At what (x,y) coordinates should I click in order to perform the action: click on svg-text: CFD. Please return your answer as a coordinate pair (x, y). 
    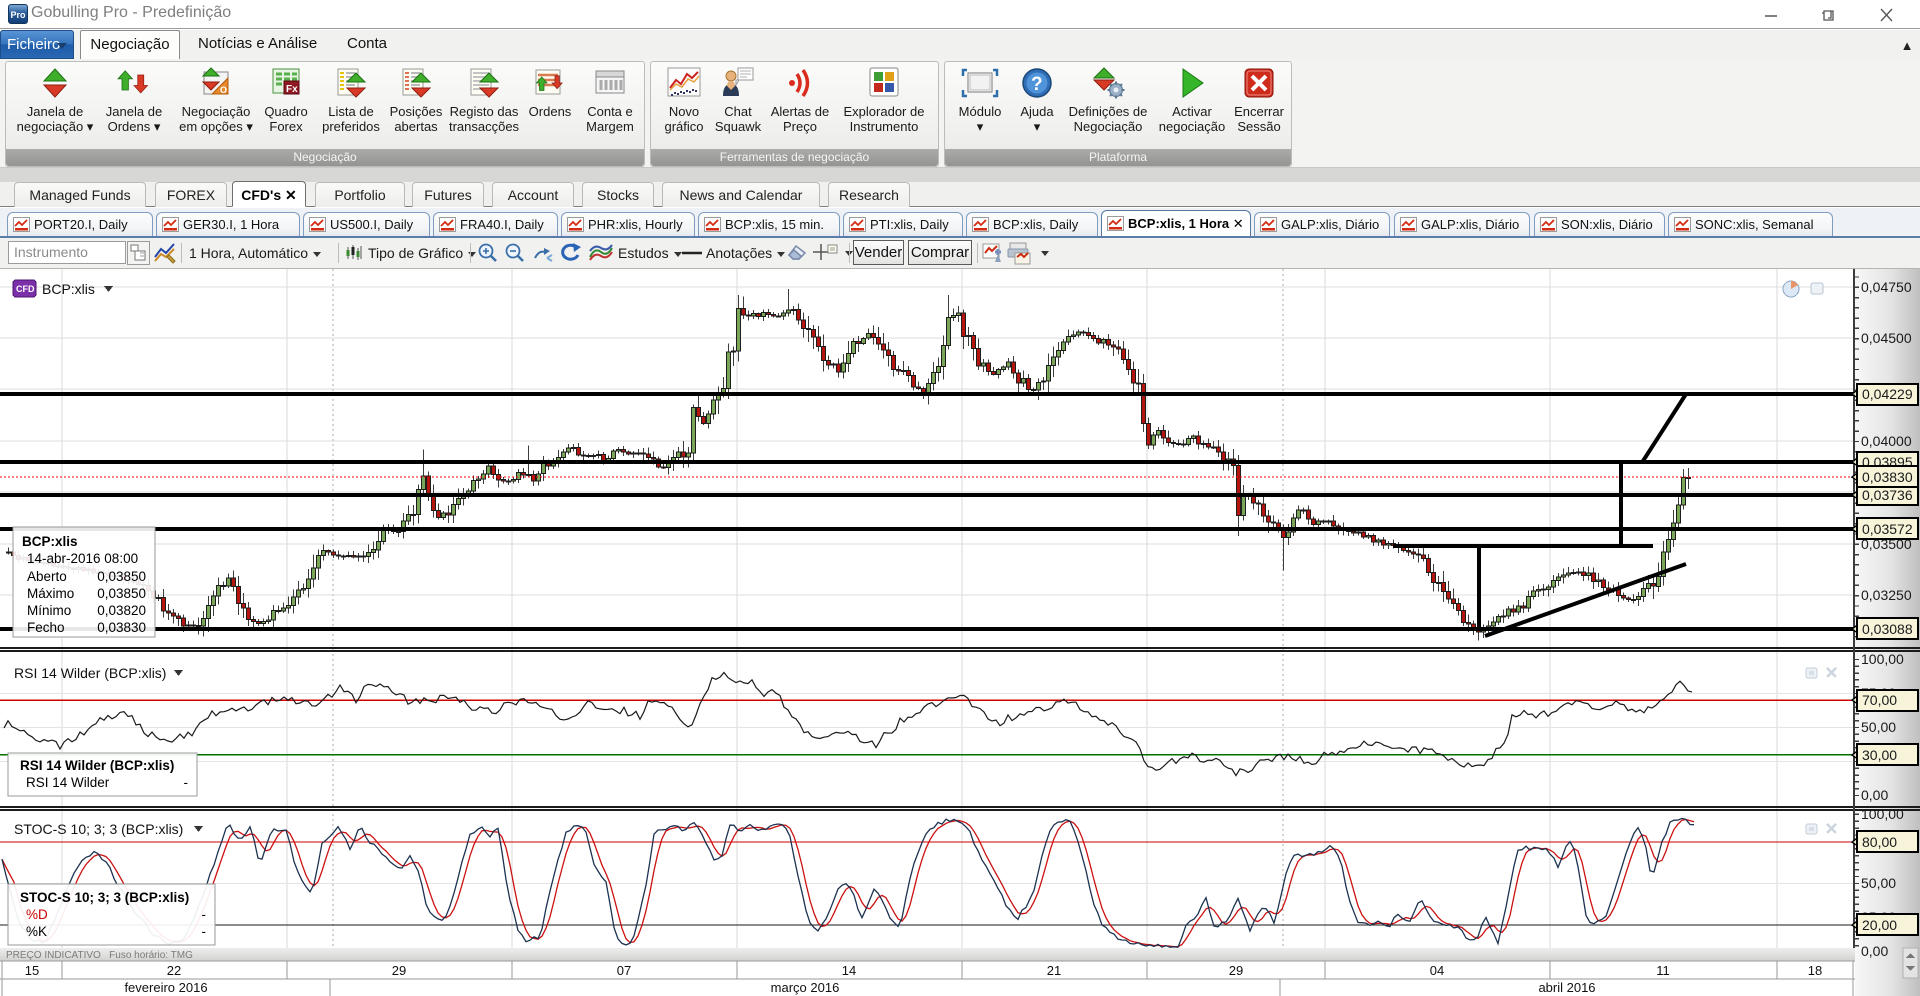
    Looking at the image, I should click on (25, 289).